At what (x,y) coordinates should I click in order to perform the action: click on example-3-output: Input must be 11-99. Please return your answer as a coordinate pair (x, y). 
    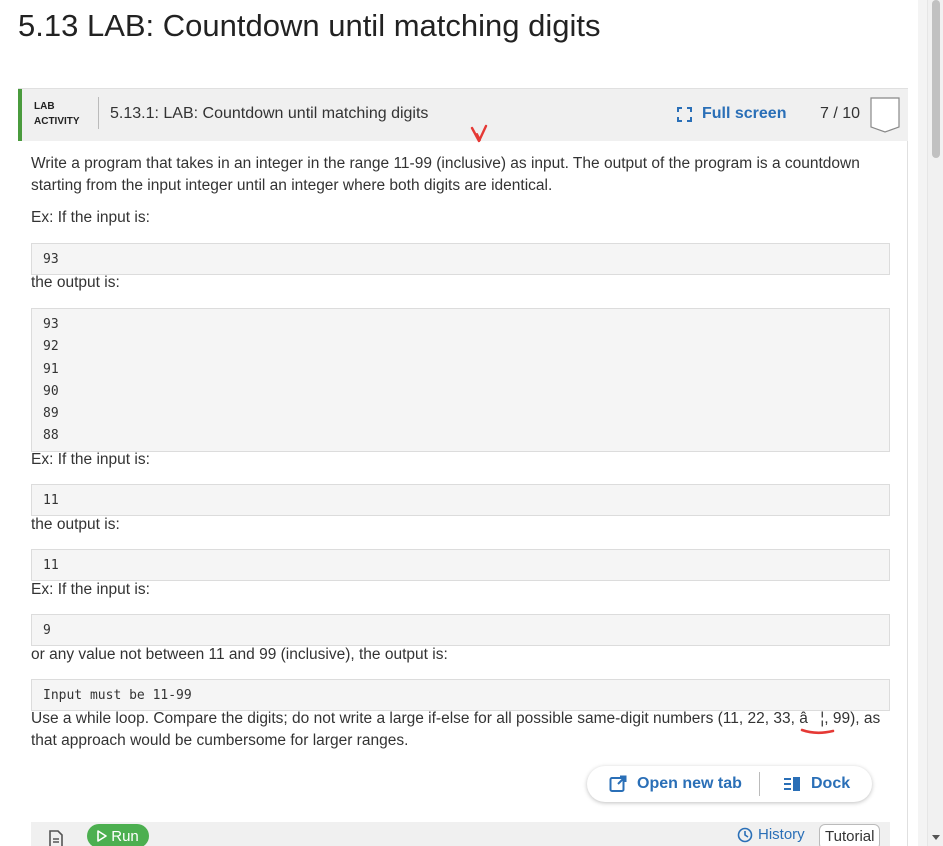
    Looking at the image, I should click on (460, 695).